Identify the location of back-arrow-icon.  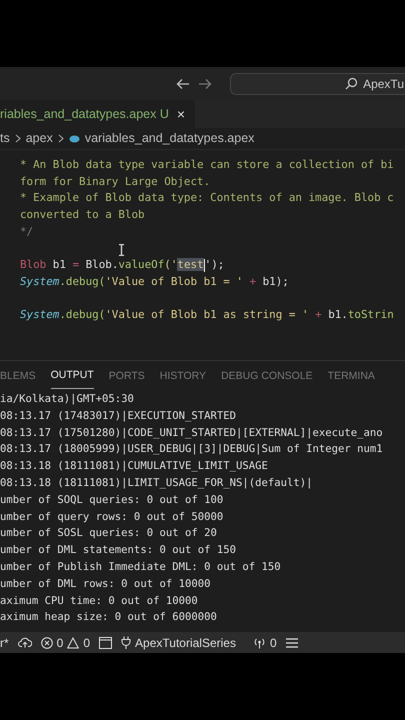
(183, 84).